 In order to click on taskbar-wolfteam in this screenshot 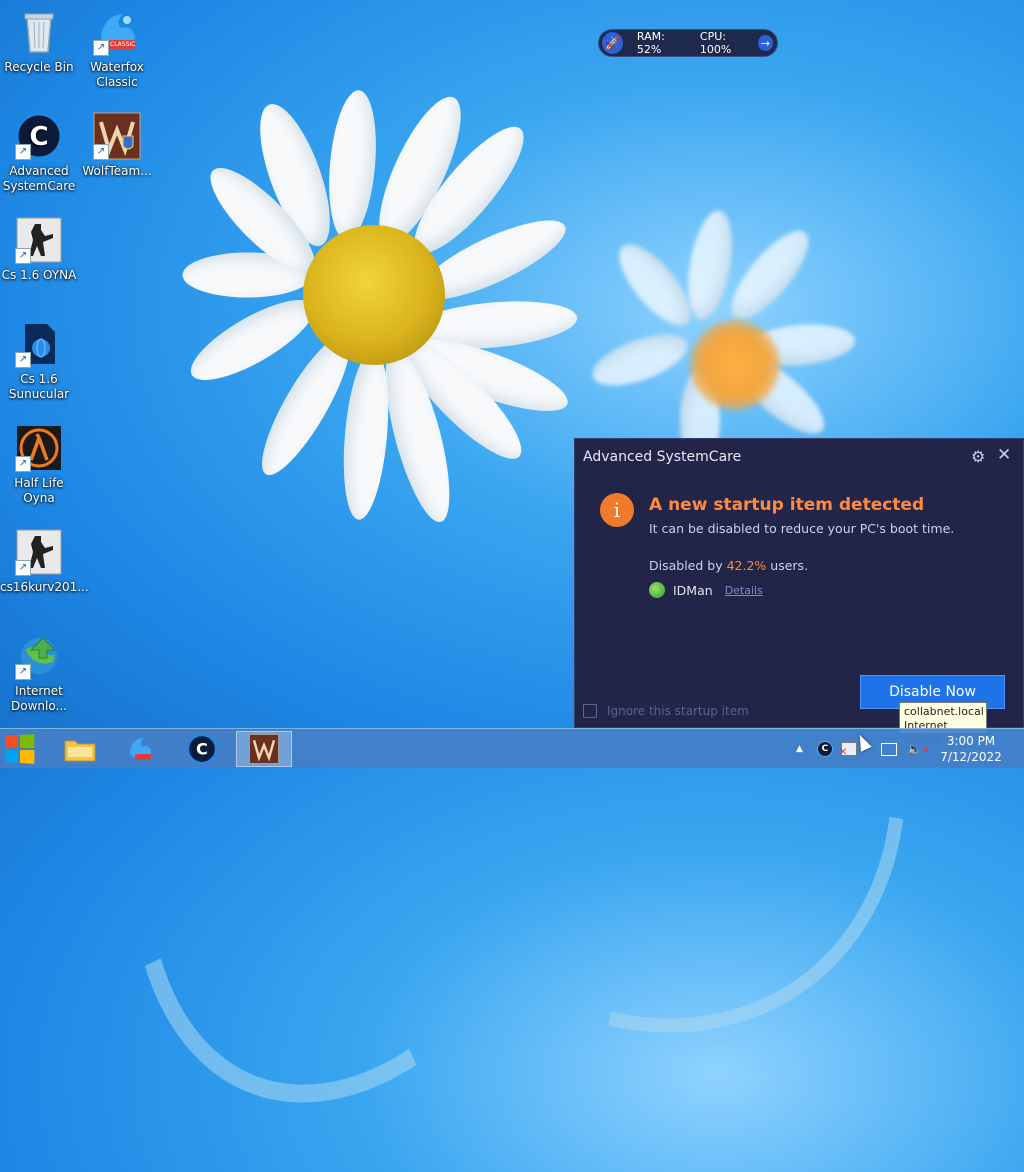, I will do `click(264, 749)`.